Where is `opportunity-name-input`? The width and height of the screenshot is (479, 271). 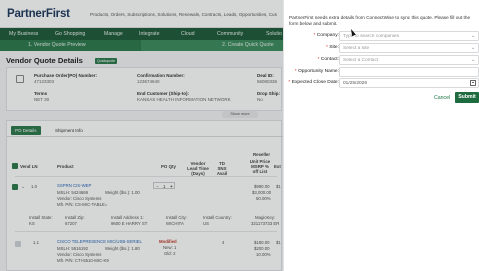
opportunity-name-input is located at coordinates (409, 72).